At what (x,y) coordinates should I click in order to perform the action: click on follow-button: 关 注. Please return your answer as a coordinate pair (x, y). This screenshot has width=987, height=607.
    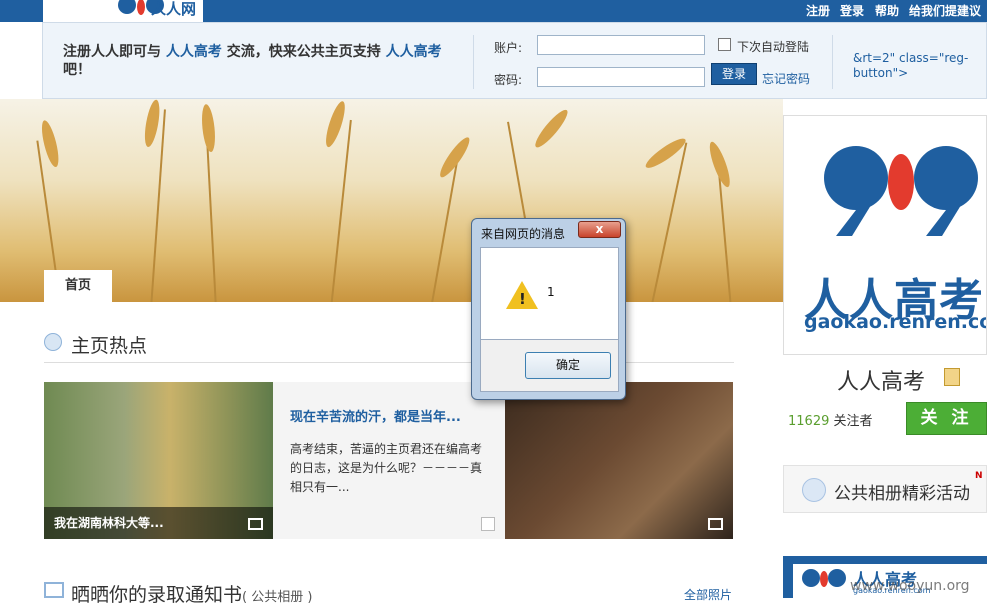
    Looking at the image, I should click on (946, 418).